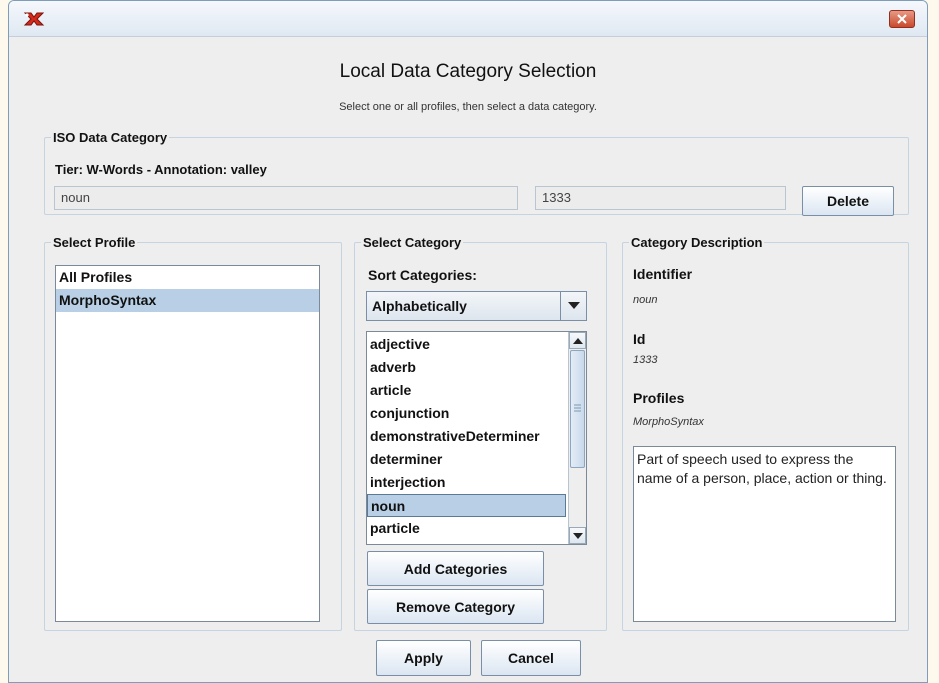 This screenshot has width=939, height=683. What do you see at coordinates (531, 658) in the screenshot?
I see `cancel-button: Cancel` at bounding box center [531, 658].